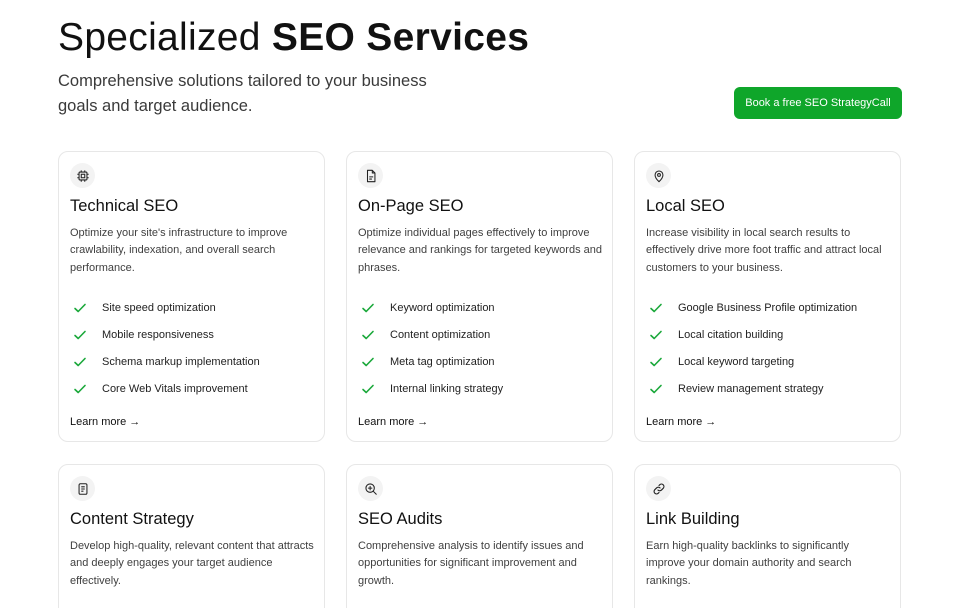 The height and width of the screenshot is (608, 960). I want to click on feature-label: Site speed optimization, so click(159, 308).